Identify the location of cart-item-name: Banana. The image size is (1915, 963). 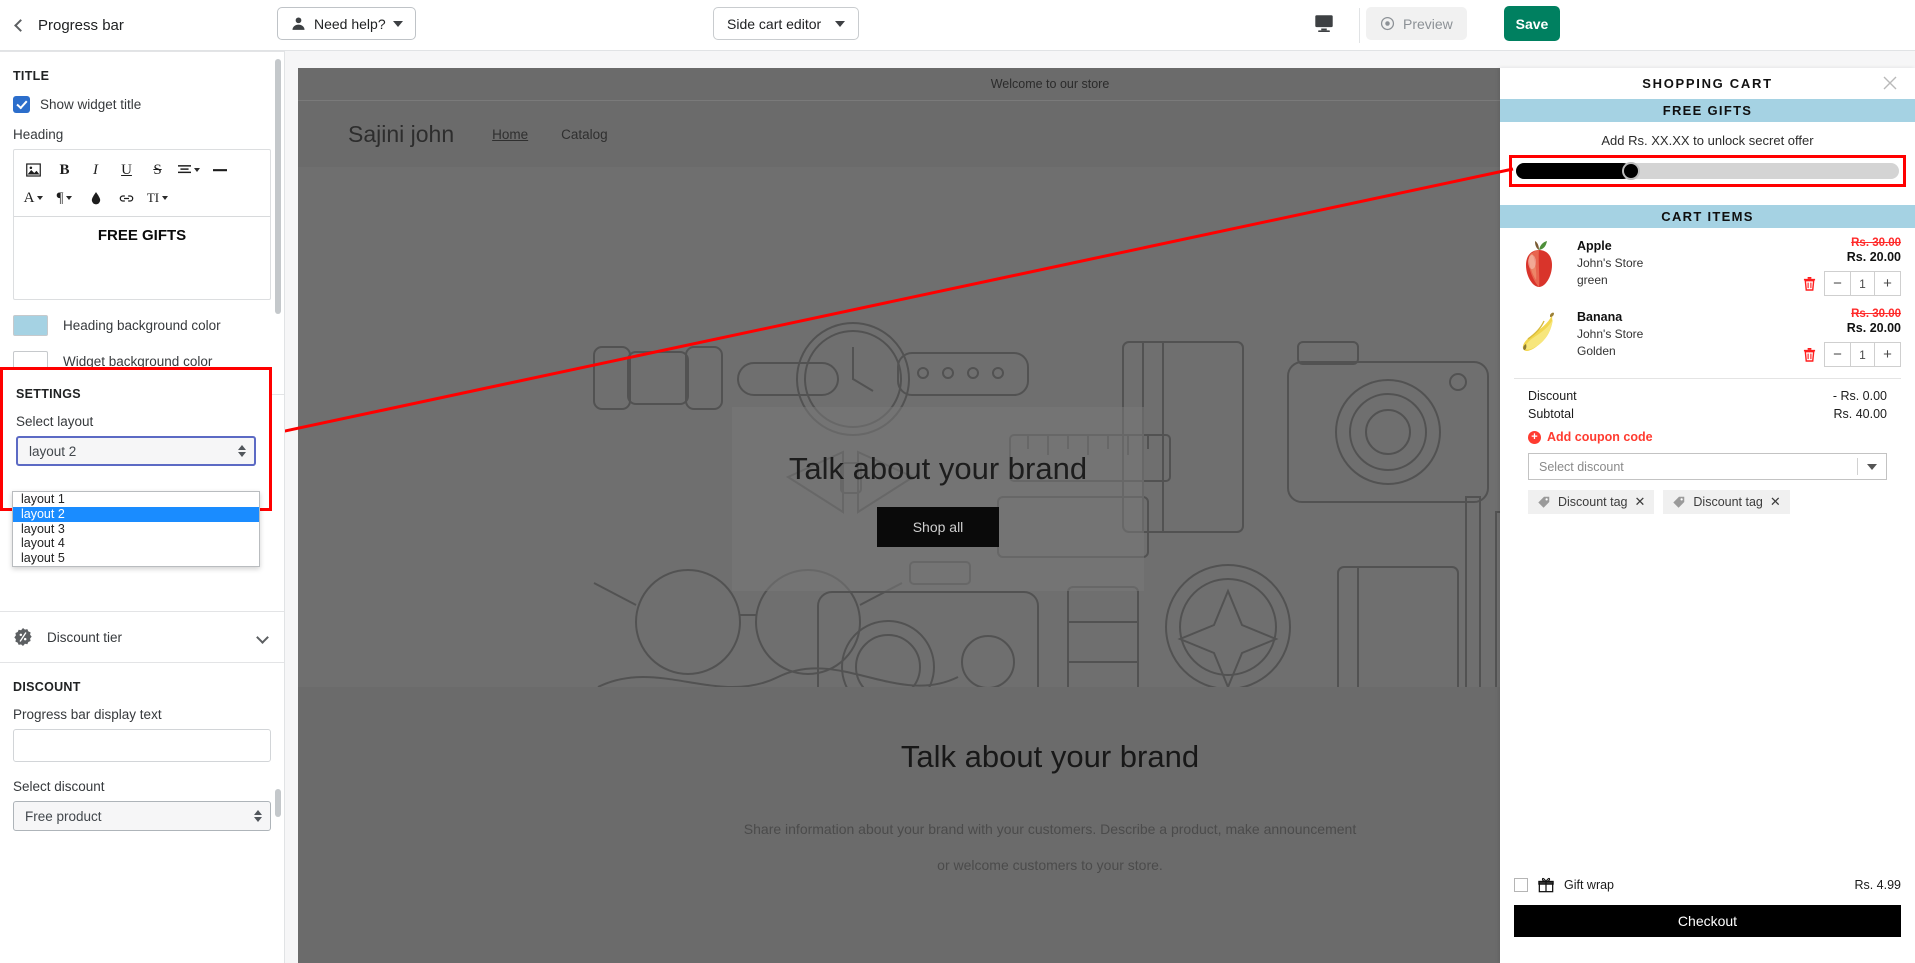
(1600, 317).